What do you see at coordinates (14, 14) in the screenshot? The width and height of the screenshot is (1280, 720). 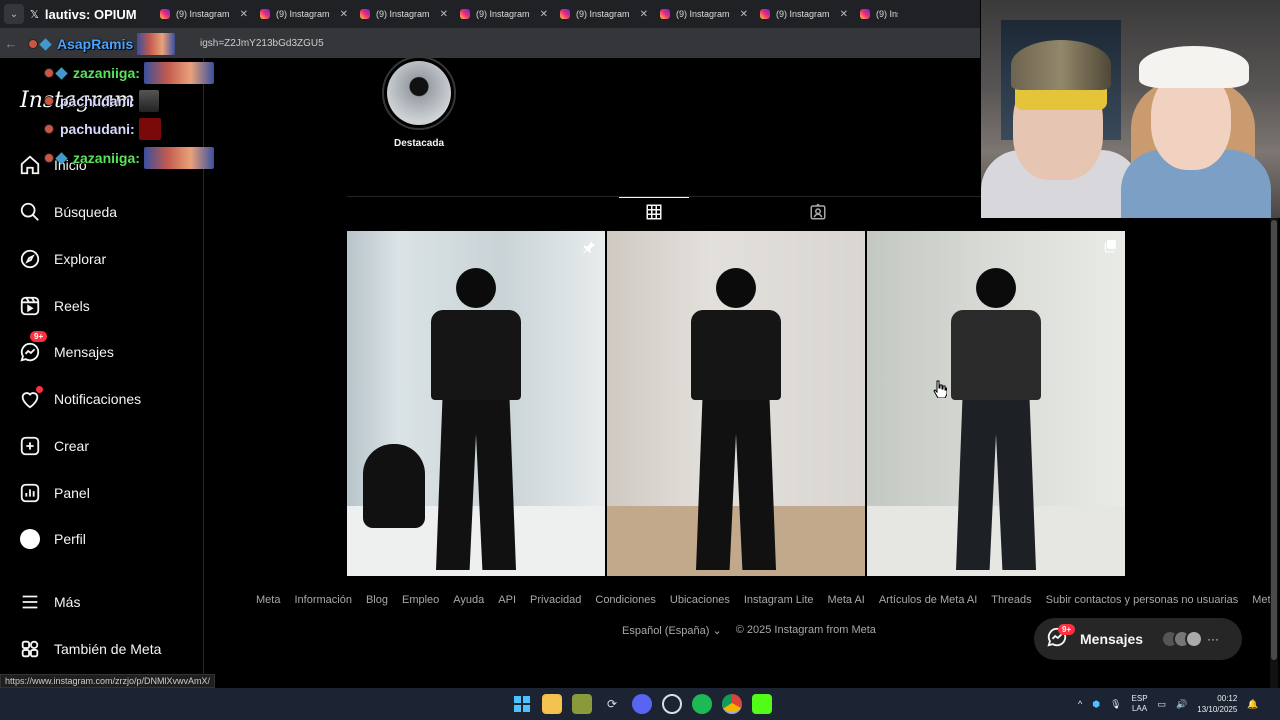 I see `tab-search-button: ⌄` at bounding box center [14, 14].